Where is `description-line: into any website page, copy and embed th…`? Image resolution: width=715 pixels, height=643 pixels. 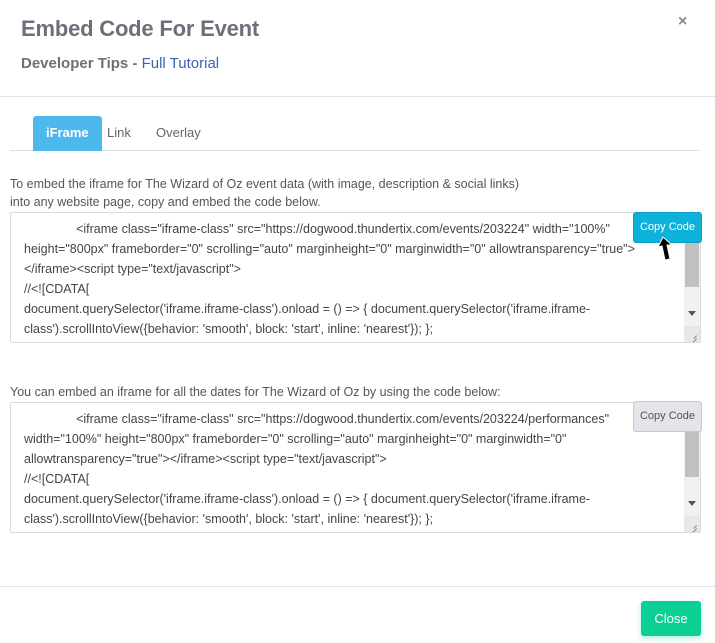
description-line: into any website page, copy and embed th… is located at coordinates (165, 202).